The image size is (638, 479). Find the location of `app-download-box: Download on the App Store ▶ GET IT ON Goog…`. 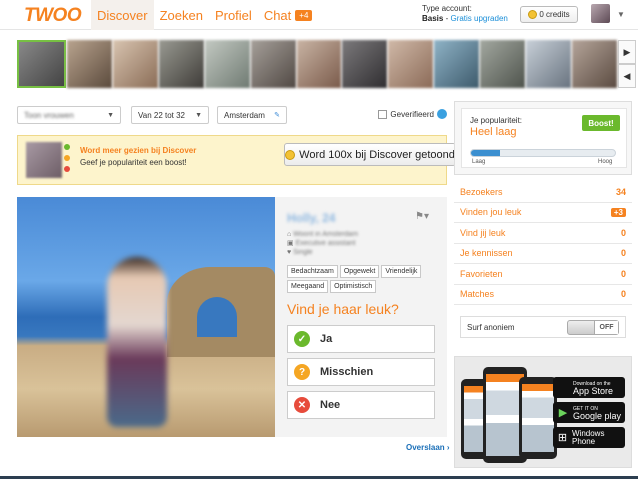

app-download-box: Download on the App Store ▶ GET IT ON Goog… is located at coordinates (543, 412).